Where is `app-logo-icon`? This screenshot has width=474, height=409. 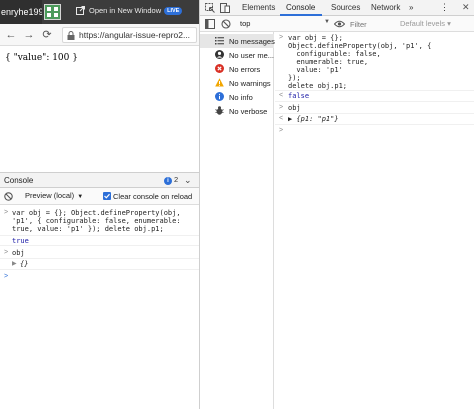
app-logo-icon is located at coordinates (52, 12).